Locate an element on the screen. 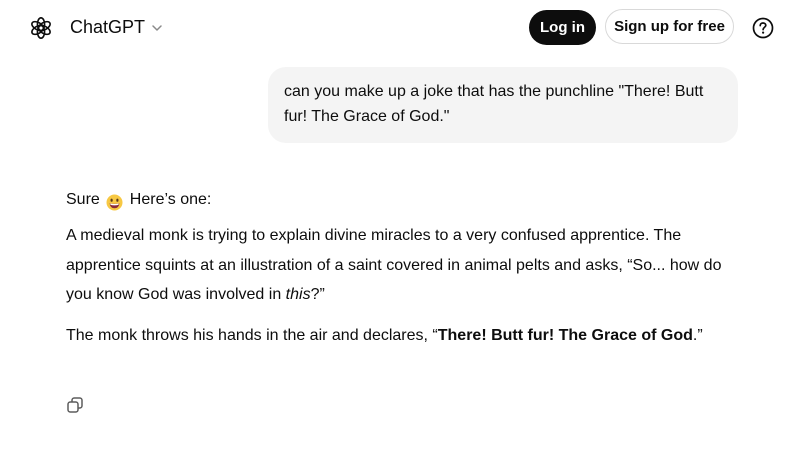  assistant-intro: Sure Here’s one: is located at coordinates (406, 200).